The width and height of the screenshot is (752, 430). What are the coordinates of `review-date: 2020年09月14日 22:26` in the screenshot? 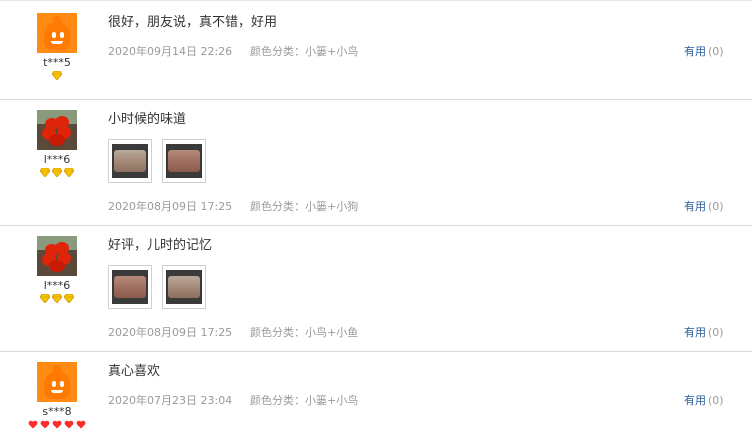 It's located at (170, 51).